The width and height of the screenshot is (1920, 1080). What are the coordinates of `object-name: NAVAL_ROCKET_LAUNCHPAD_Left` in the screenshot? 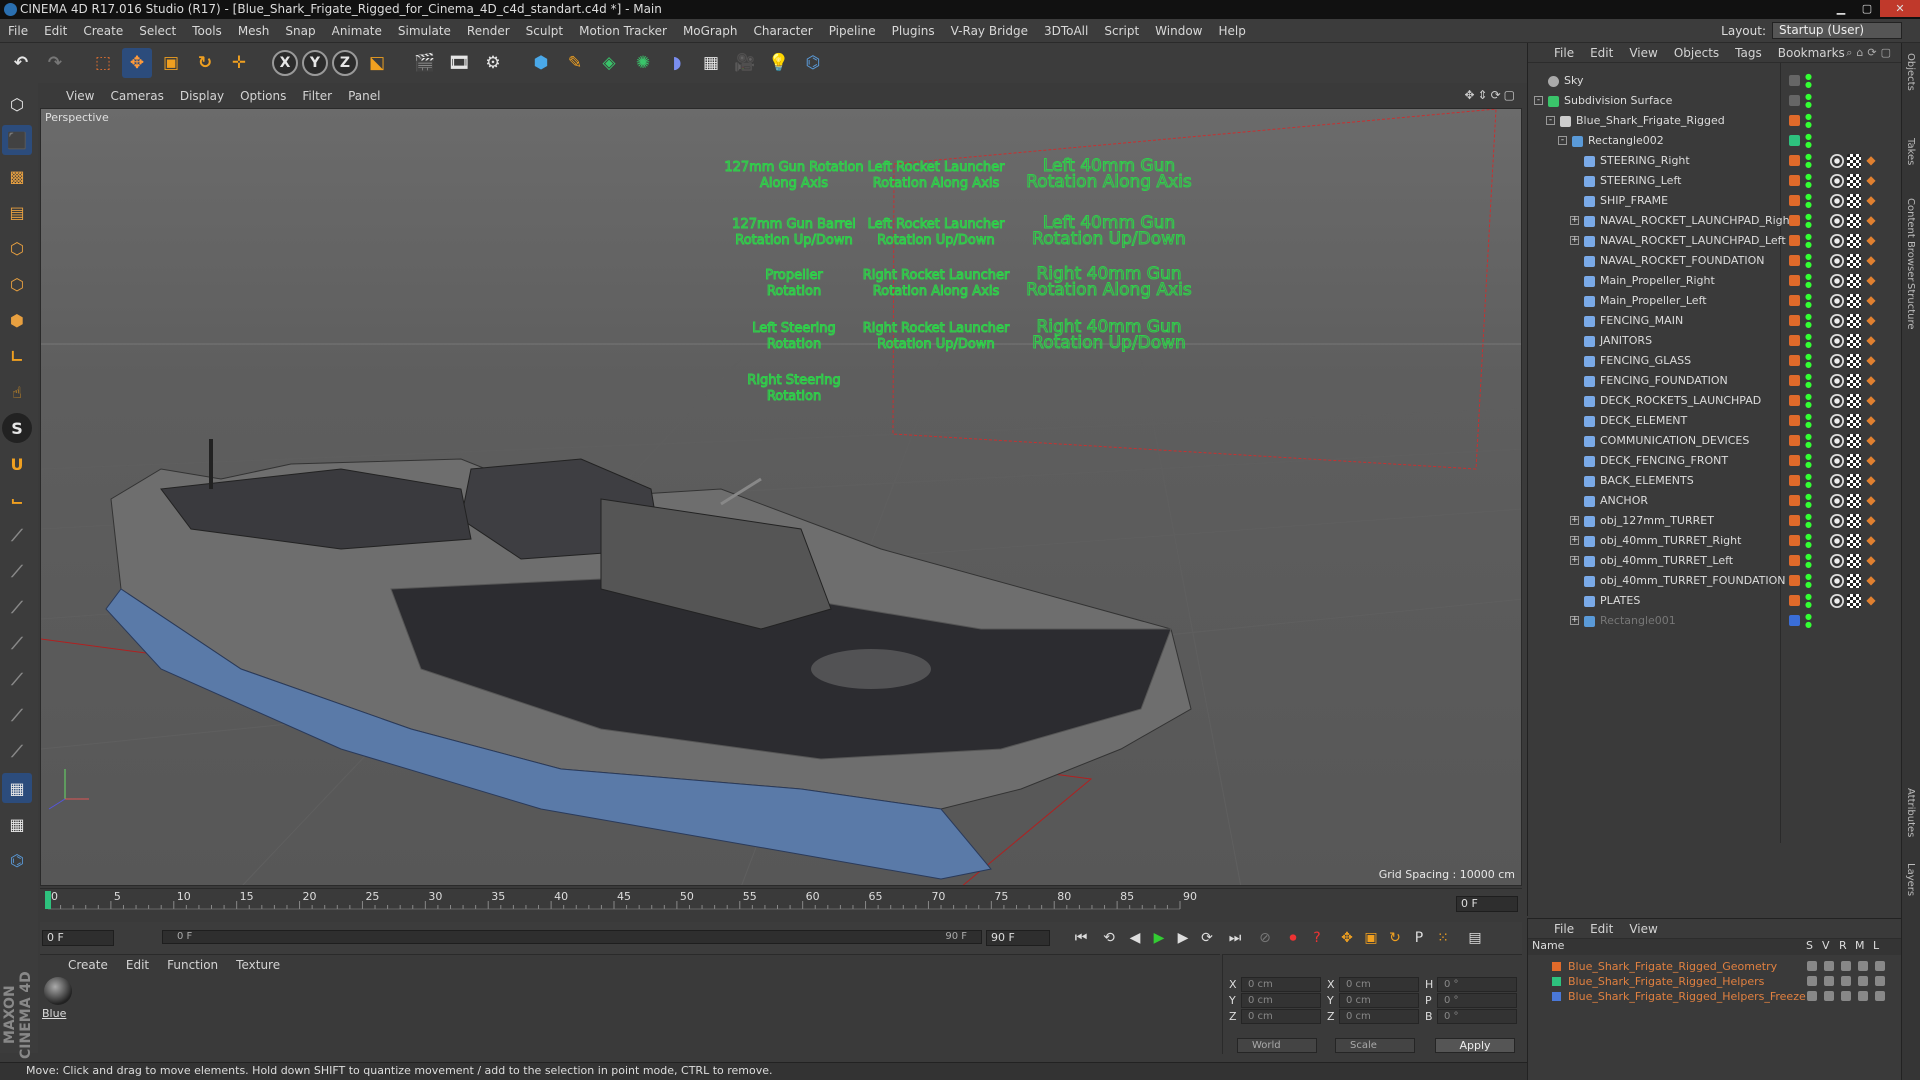 It's located at (1693, 241).